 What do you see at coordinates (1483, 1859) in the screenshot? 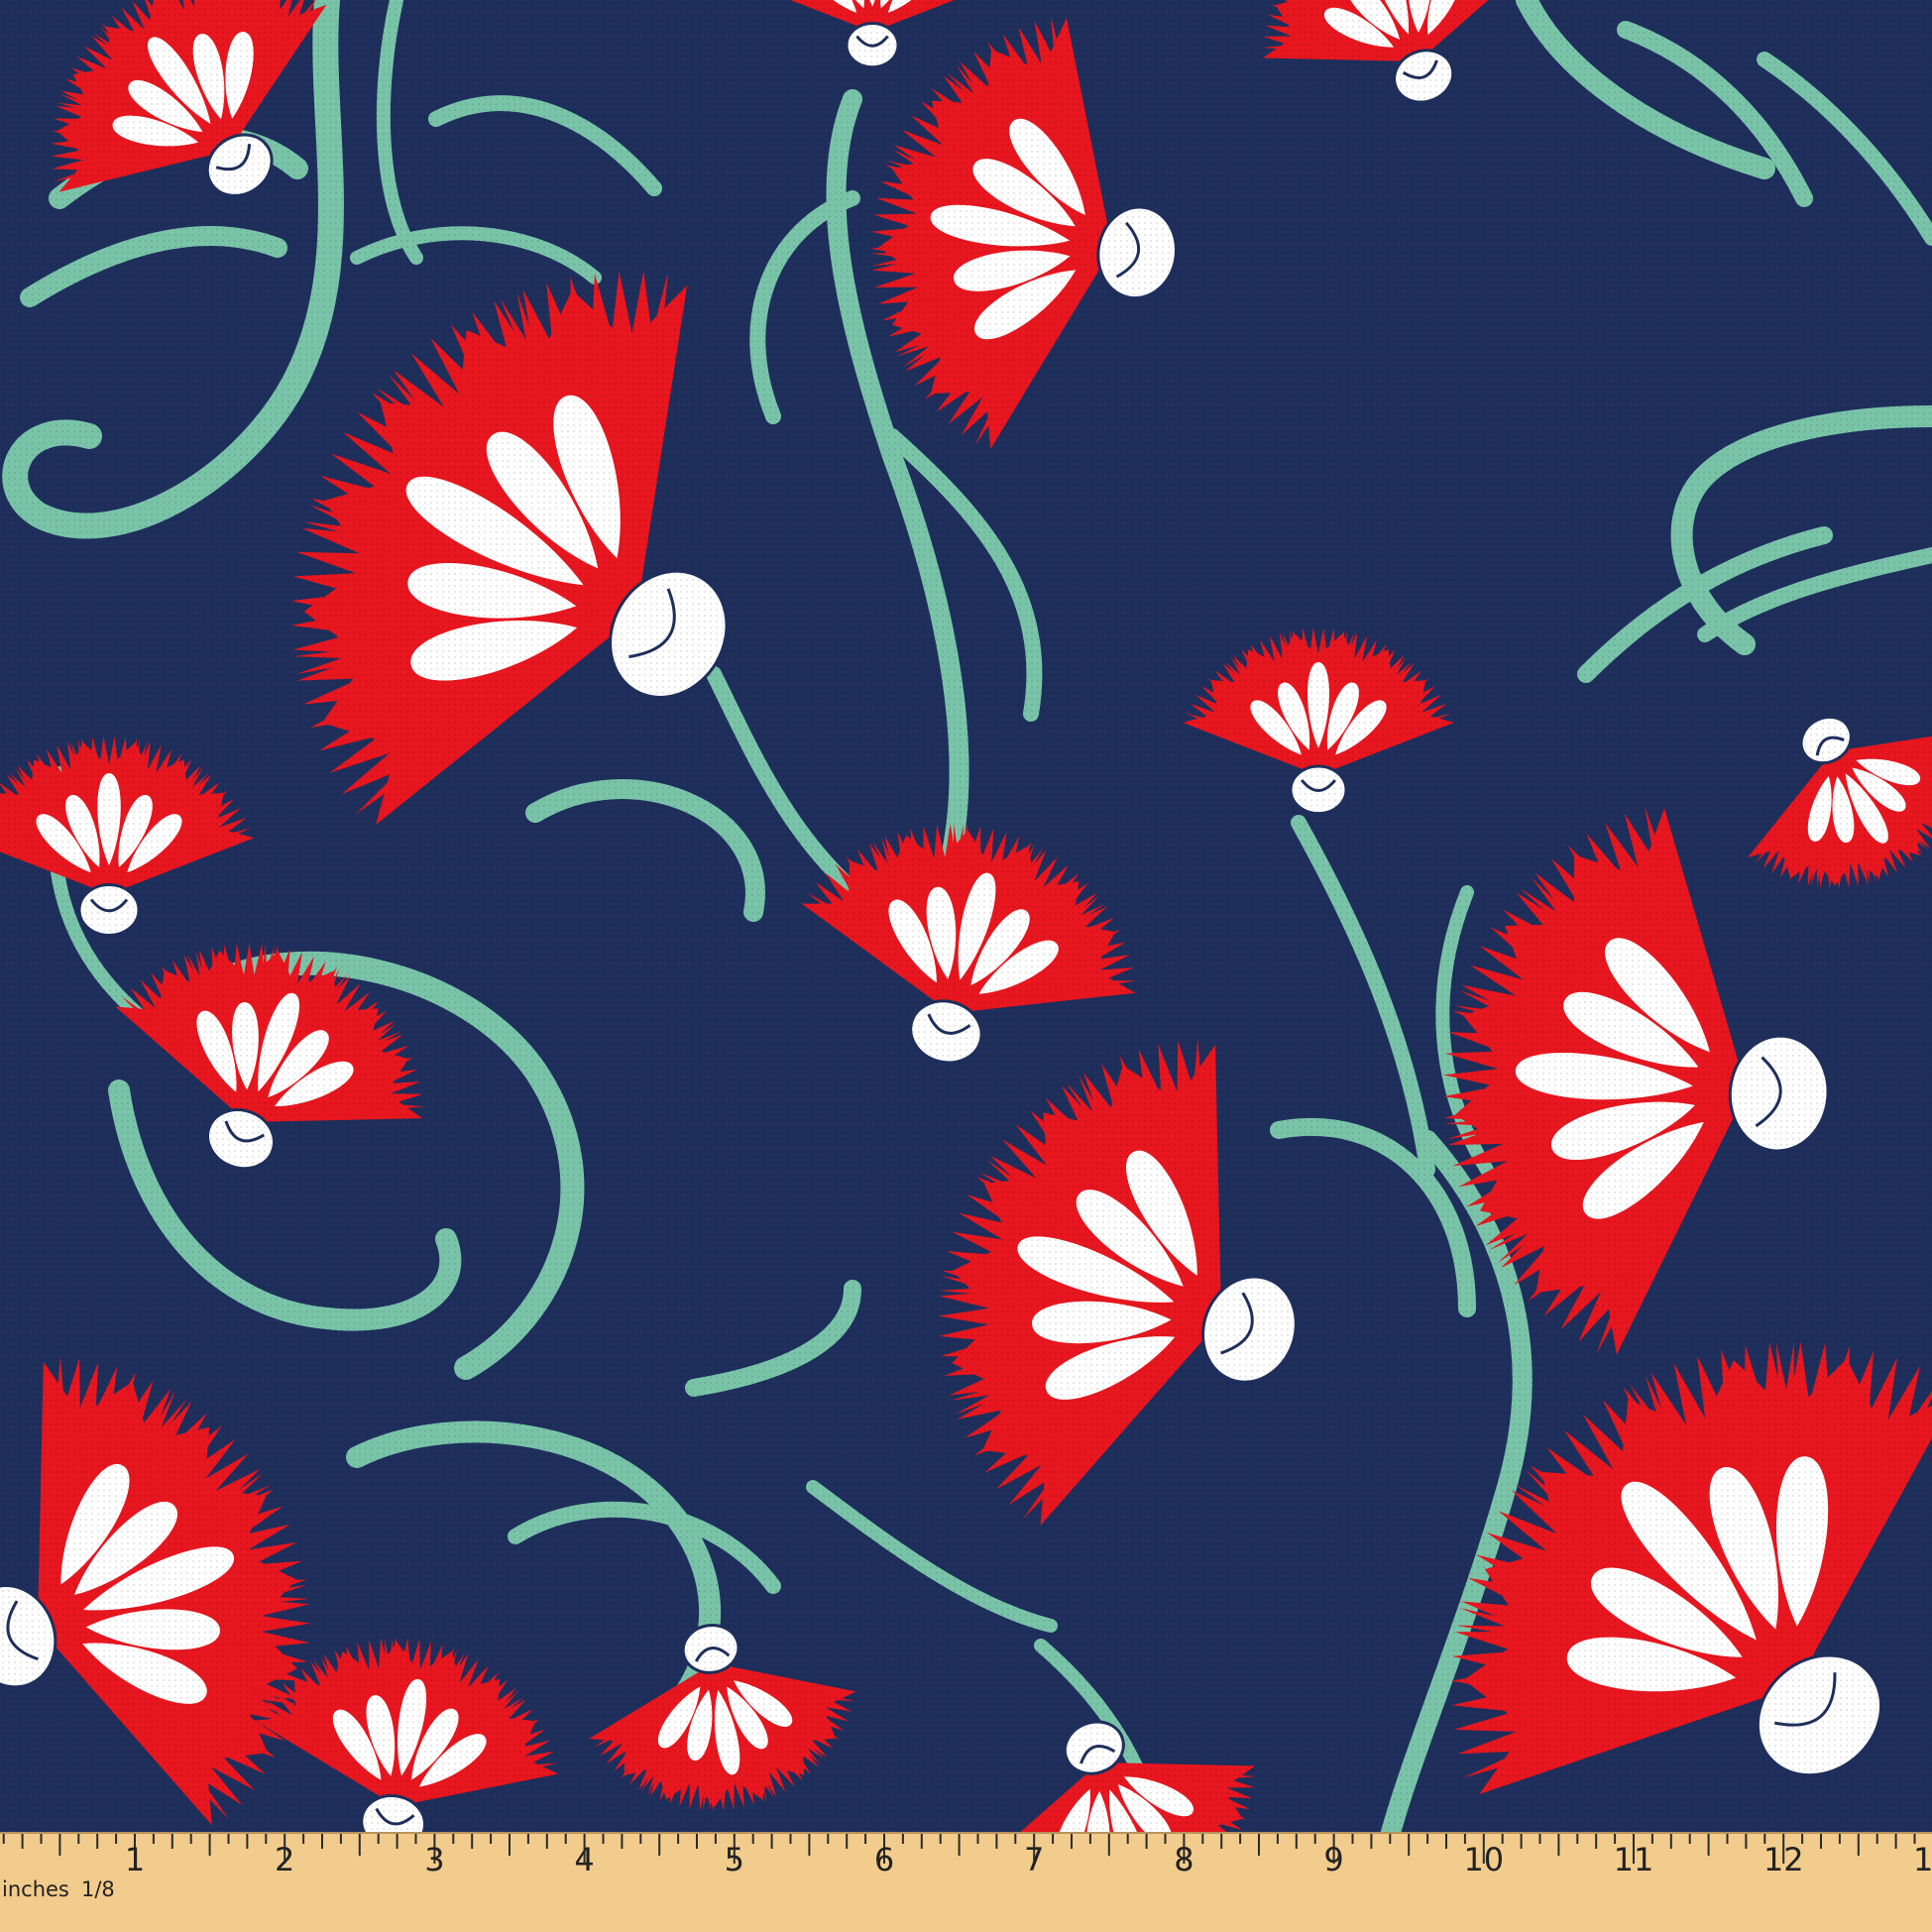
I see `ruler-number: 10` at bounding box center [1483, 1859].